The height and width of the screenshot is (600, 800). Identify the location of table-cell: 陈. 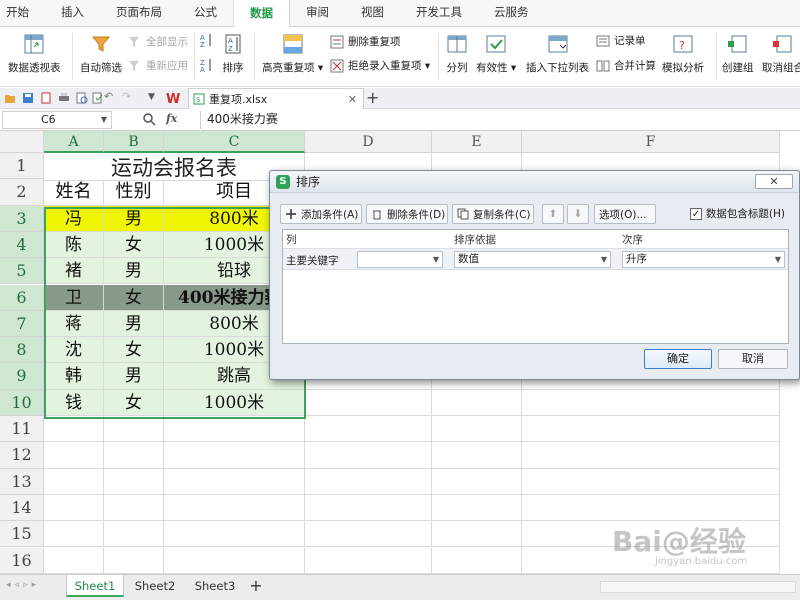
(74, 245).